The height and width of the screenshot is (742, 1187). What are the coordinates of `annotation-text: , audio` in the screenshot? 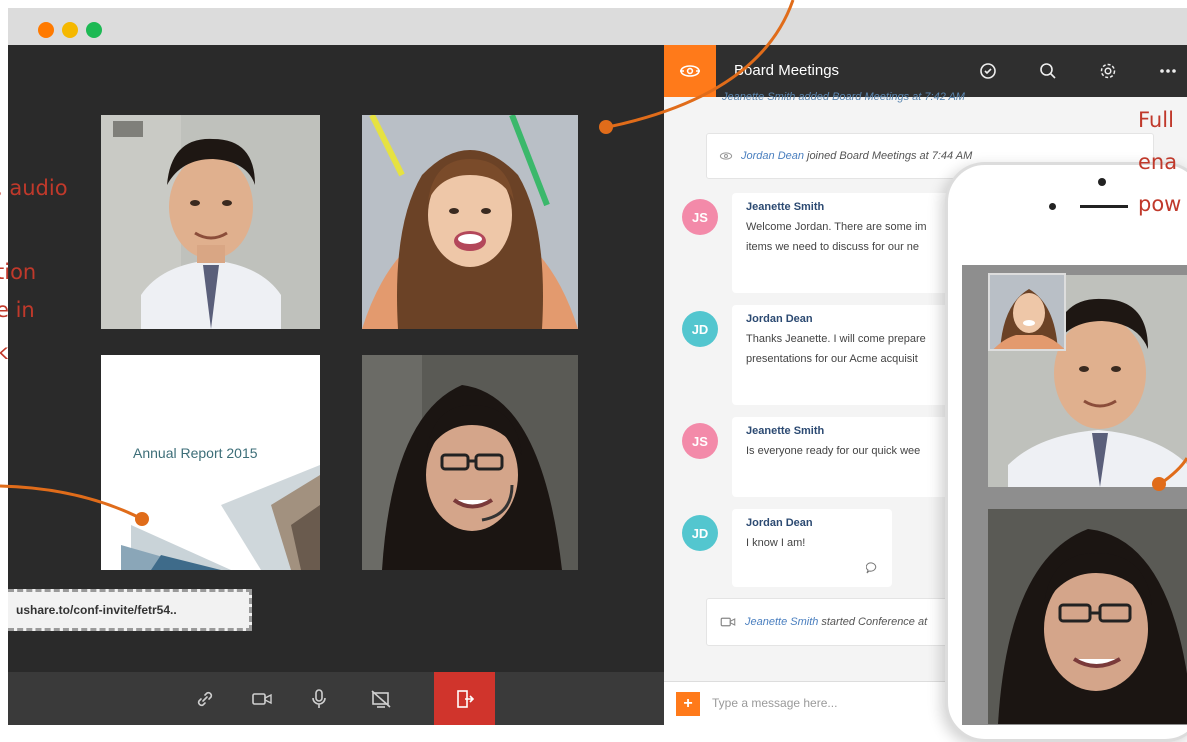 It's located at (34, 188).